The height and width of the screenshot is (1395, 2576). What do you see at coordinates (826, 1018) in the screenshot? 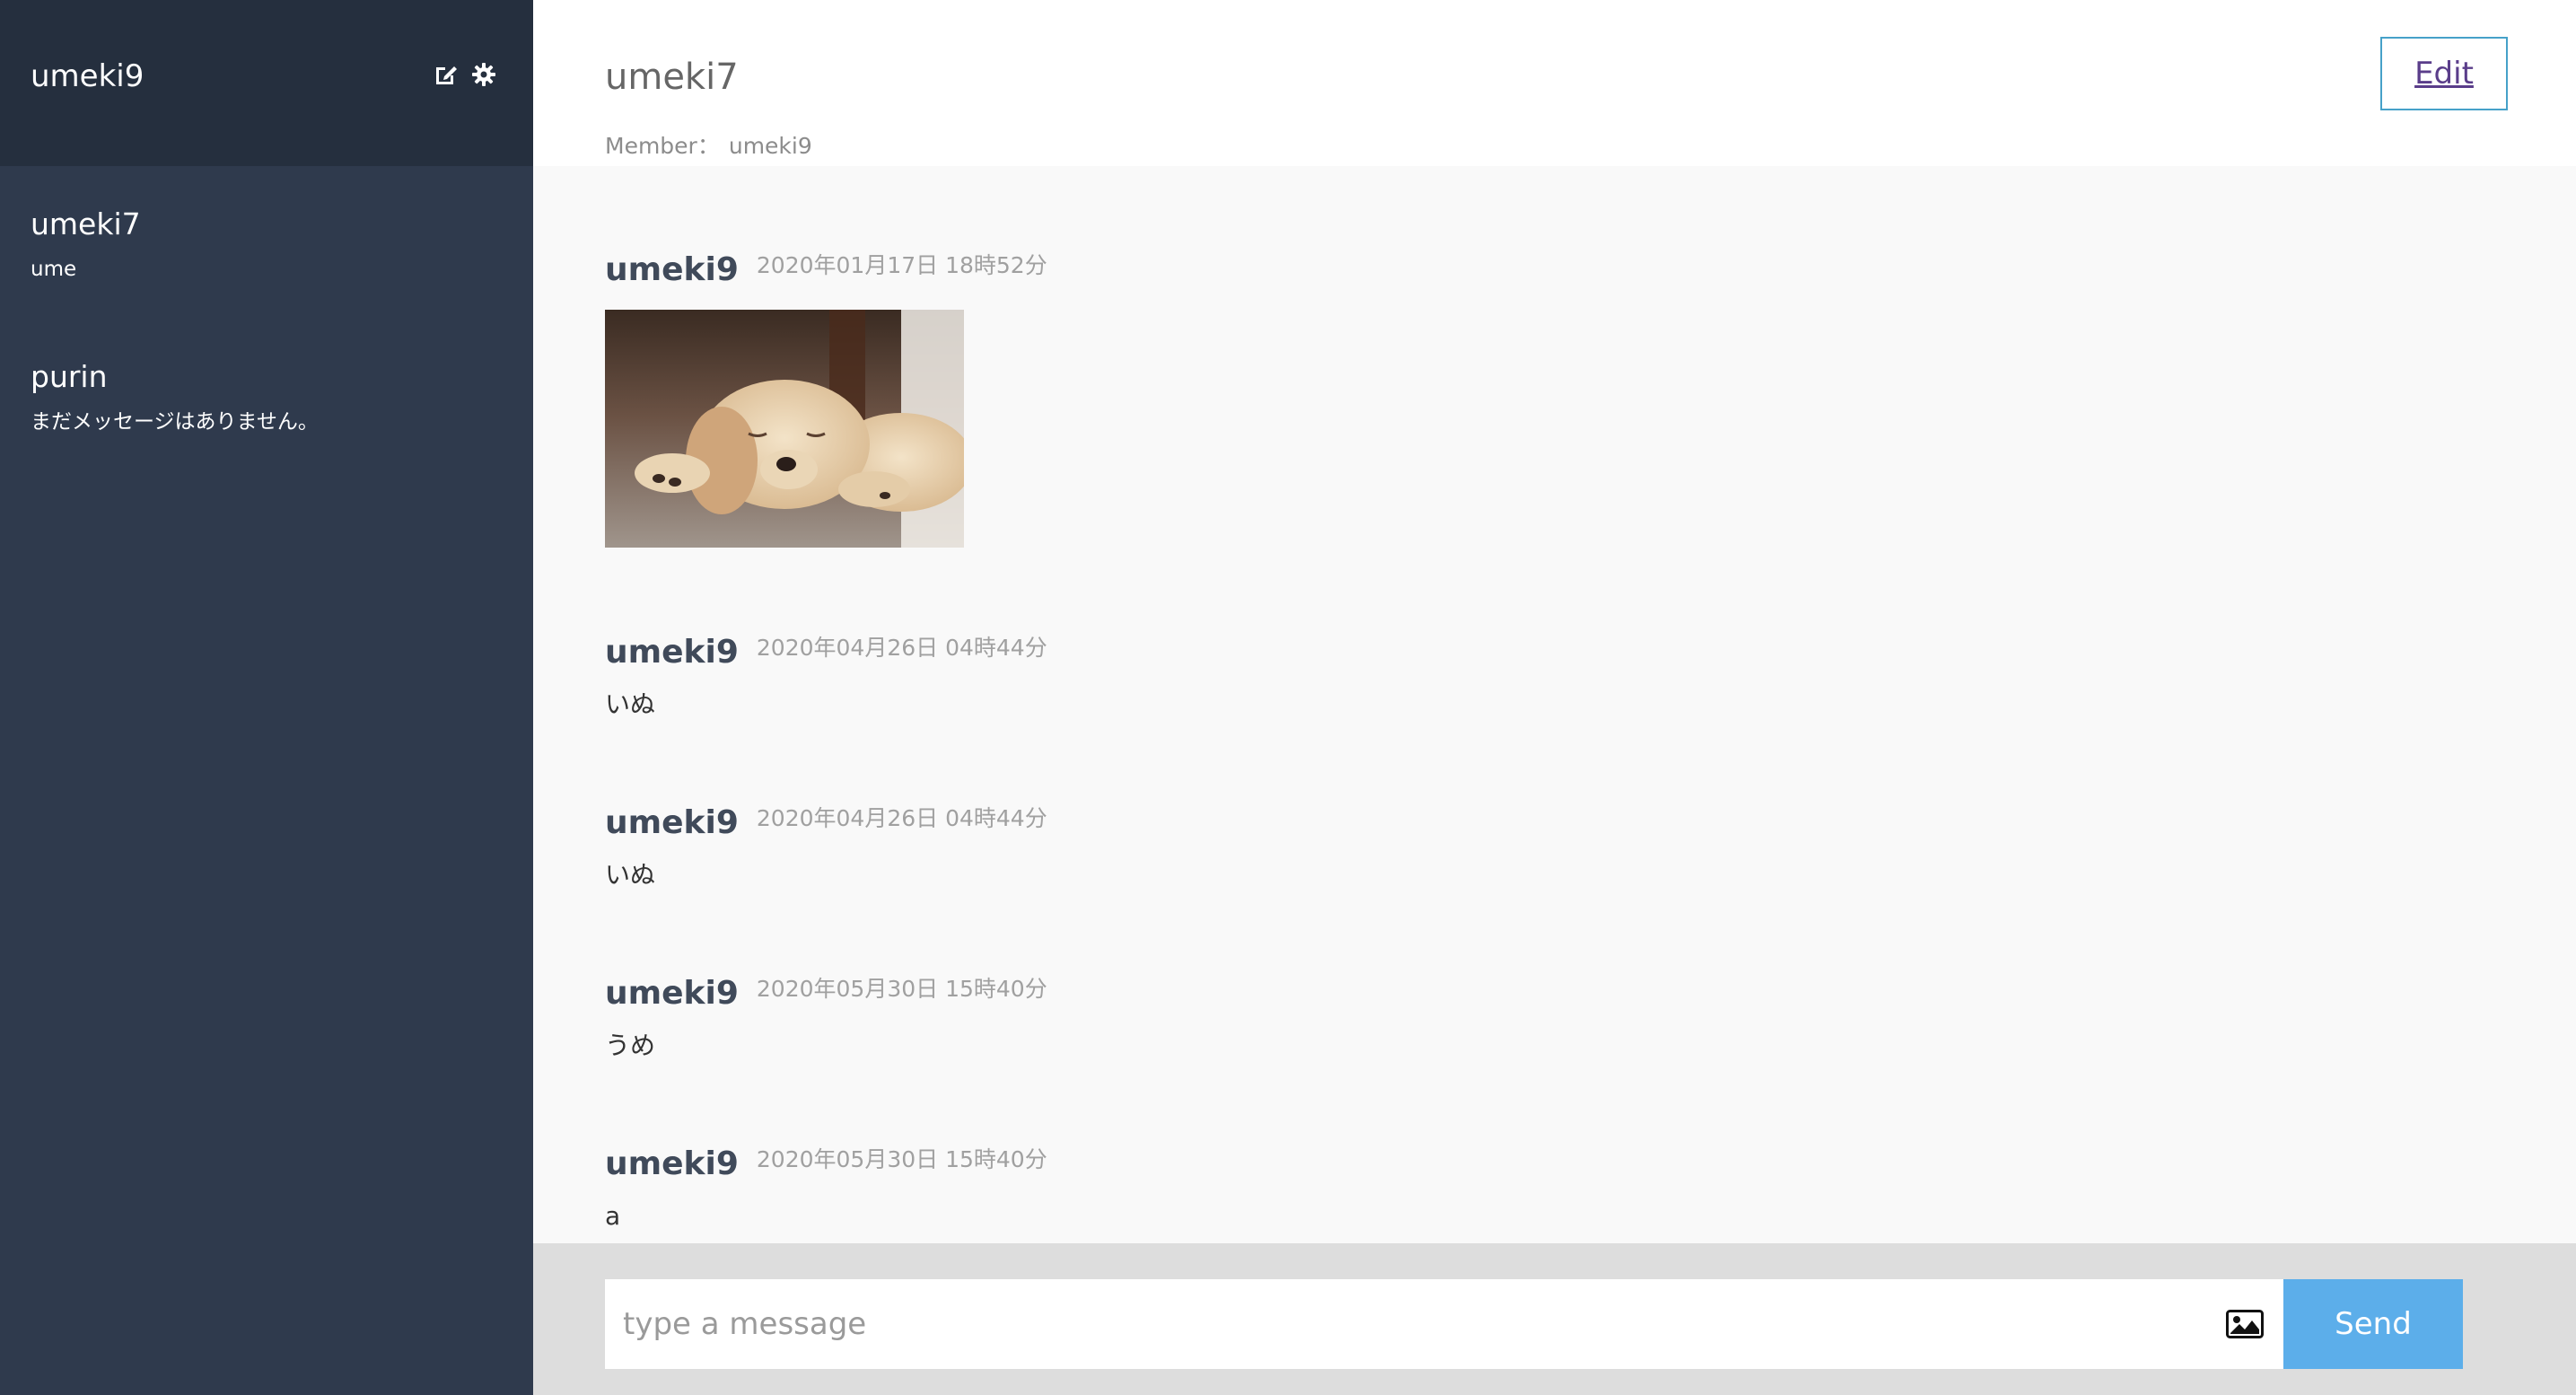
I see `message: umeki9 2020年05月30日 15時40分 うめ` at bounding box center [826, 1018].